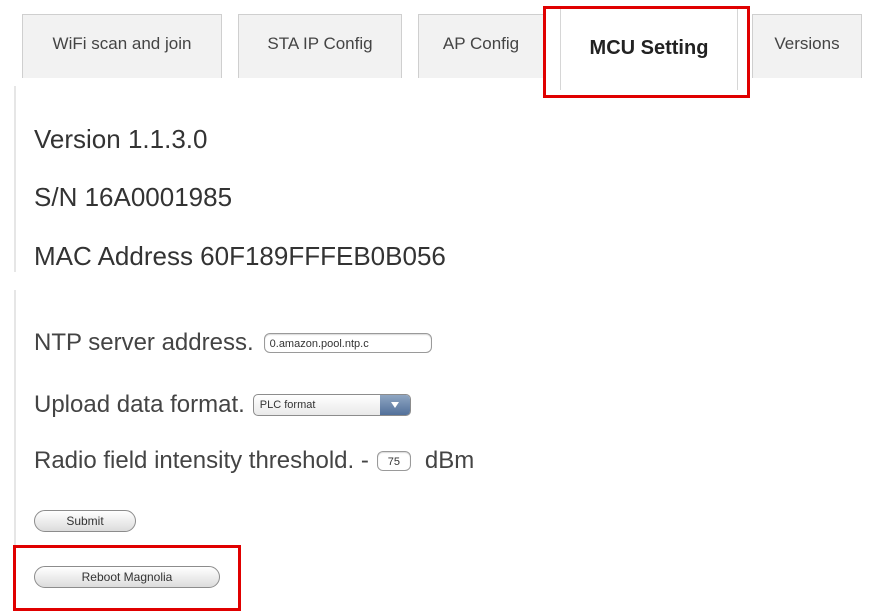 The width and height of the screenshot is (892, 611). I want to click on tab-sta-ip-config: STA IP Config, so click(320, 46).